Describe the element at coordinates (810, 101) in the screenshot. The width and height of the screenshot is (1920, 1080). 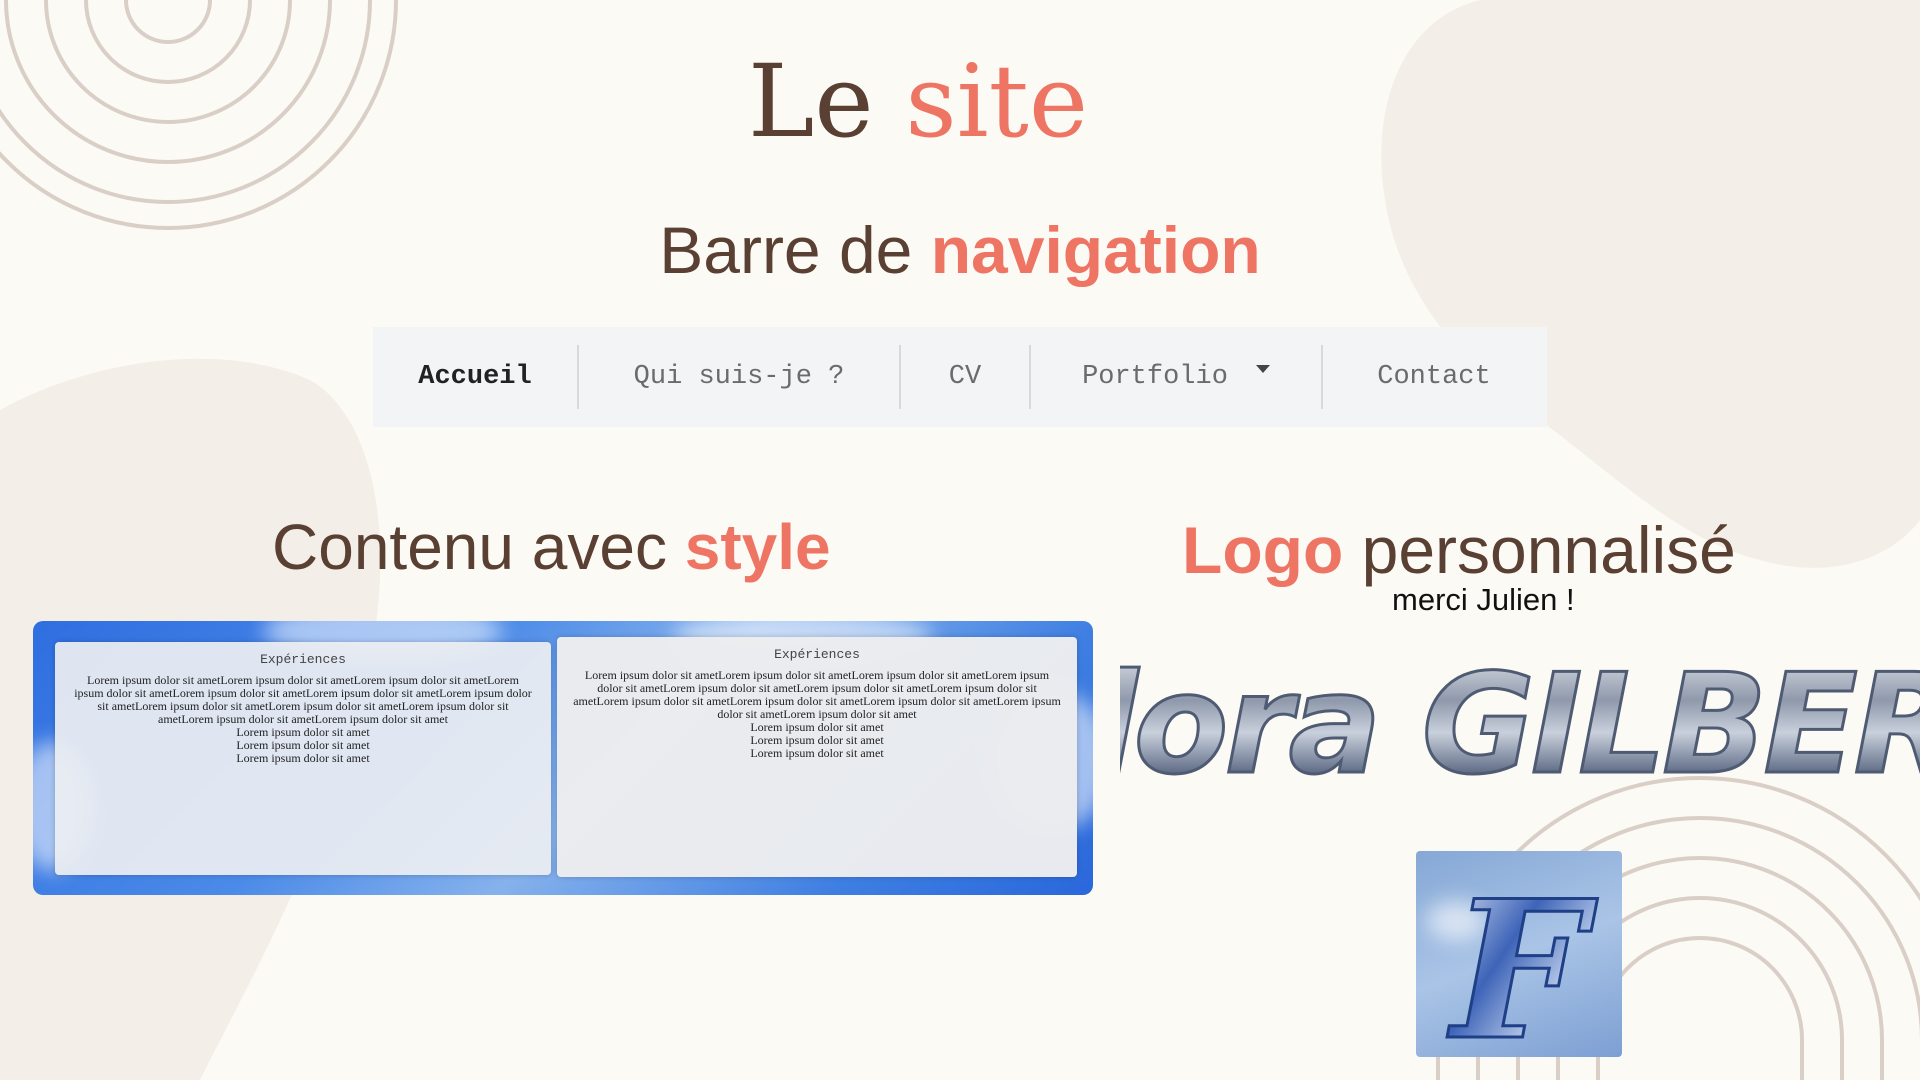
I see `slide-title-part1: Le` at that location.